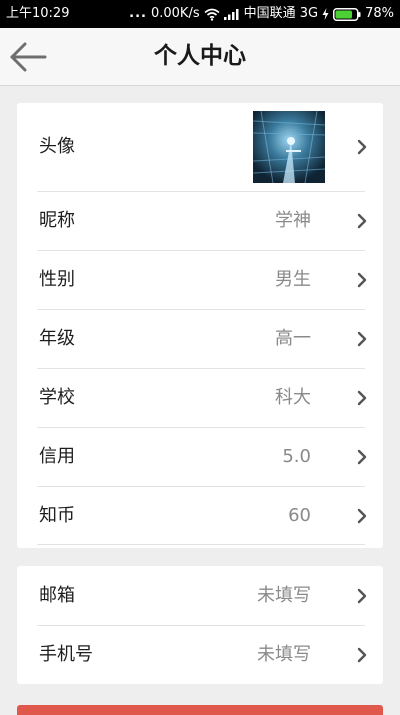 This screenshot has height=715, width=400. I want to click on row-gender: 性别 男生, so click(200, 279).